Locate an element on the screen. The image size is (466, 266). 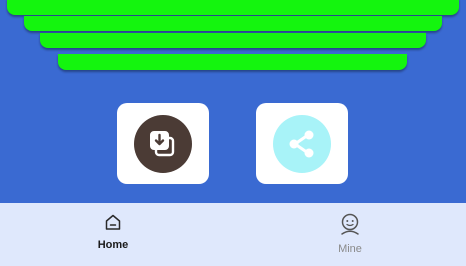
download-icon-circle is located at coordinates (163, 143).